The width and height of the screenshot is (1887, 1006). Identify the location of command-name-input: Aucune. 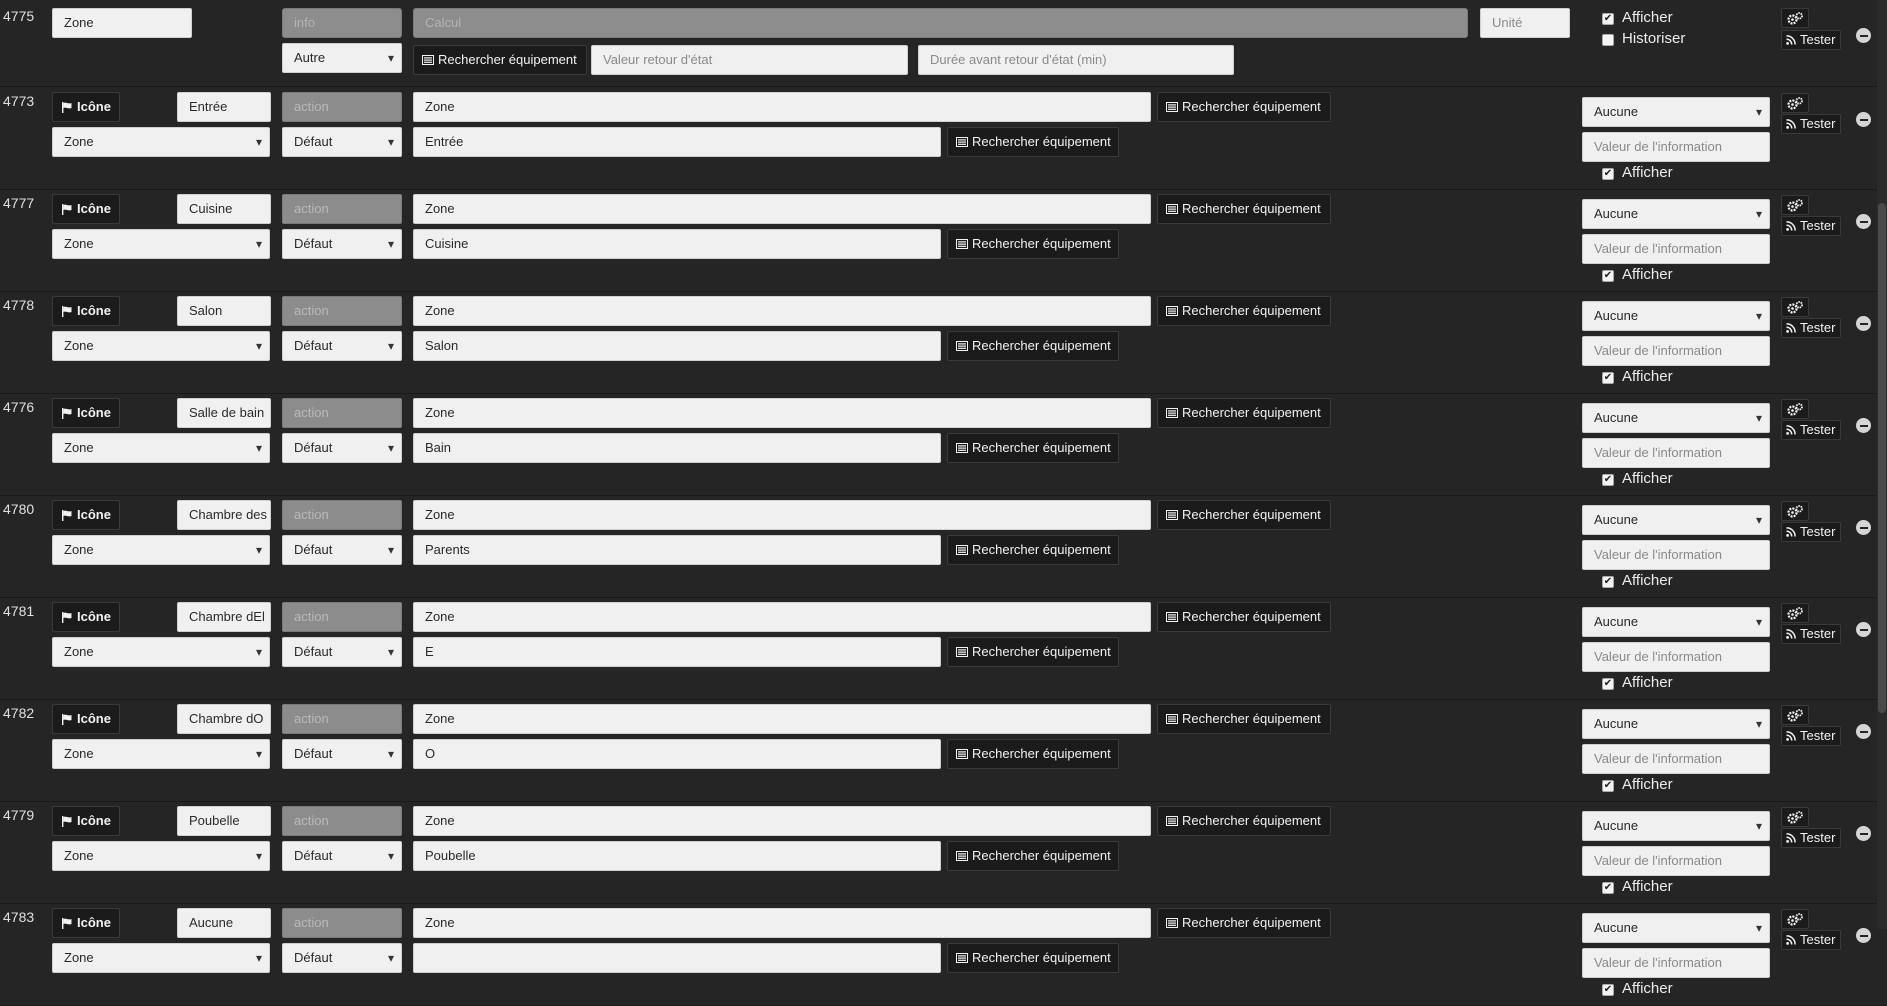
(224, 923).